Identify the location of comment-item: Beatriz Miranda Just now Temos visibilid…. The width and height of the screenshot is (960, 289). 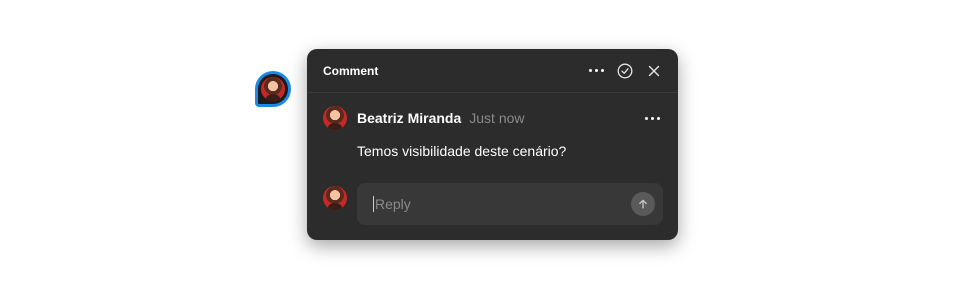
(492, 126).